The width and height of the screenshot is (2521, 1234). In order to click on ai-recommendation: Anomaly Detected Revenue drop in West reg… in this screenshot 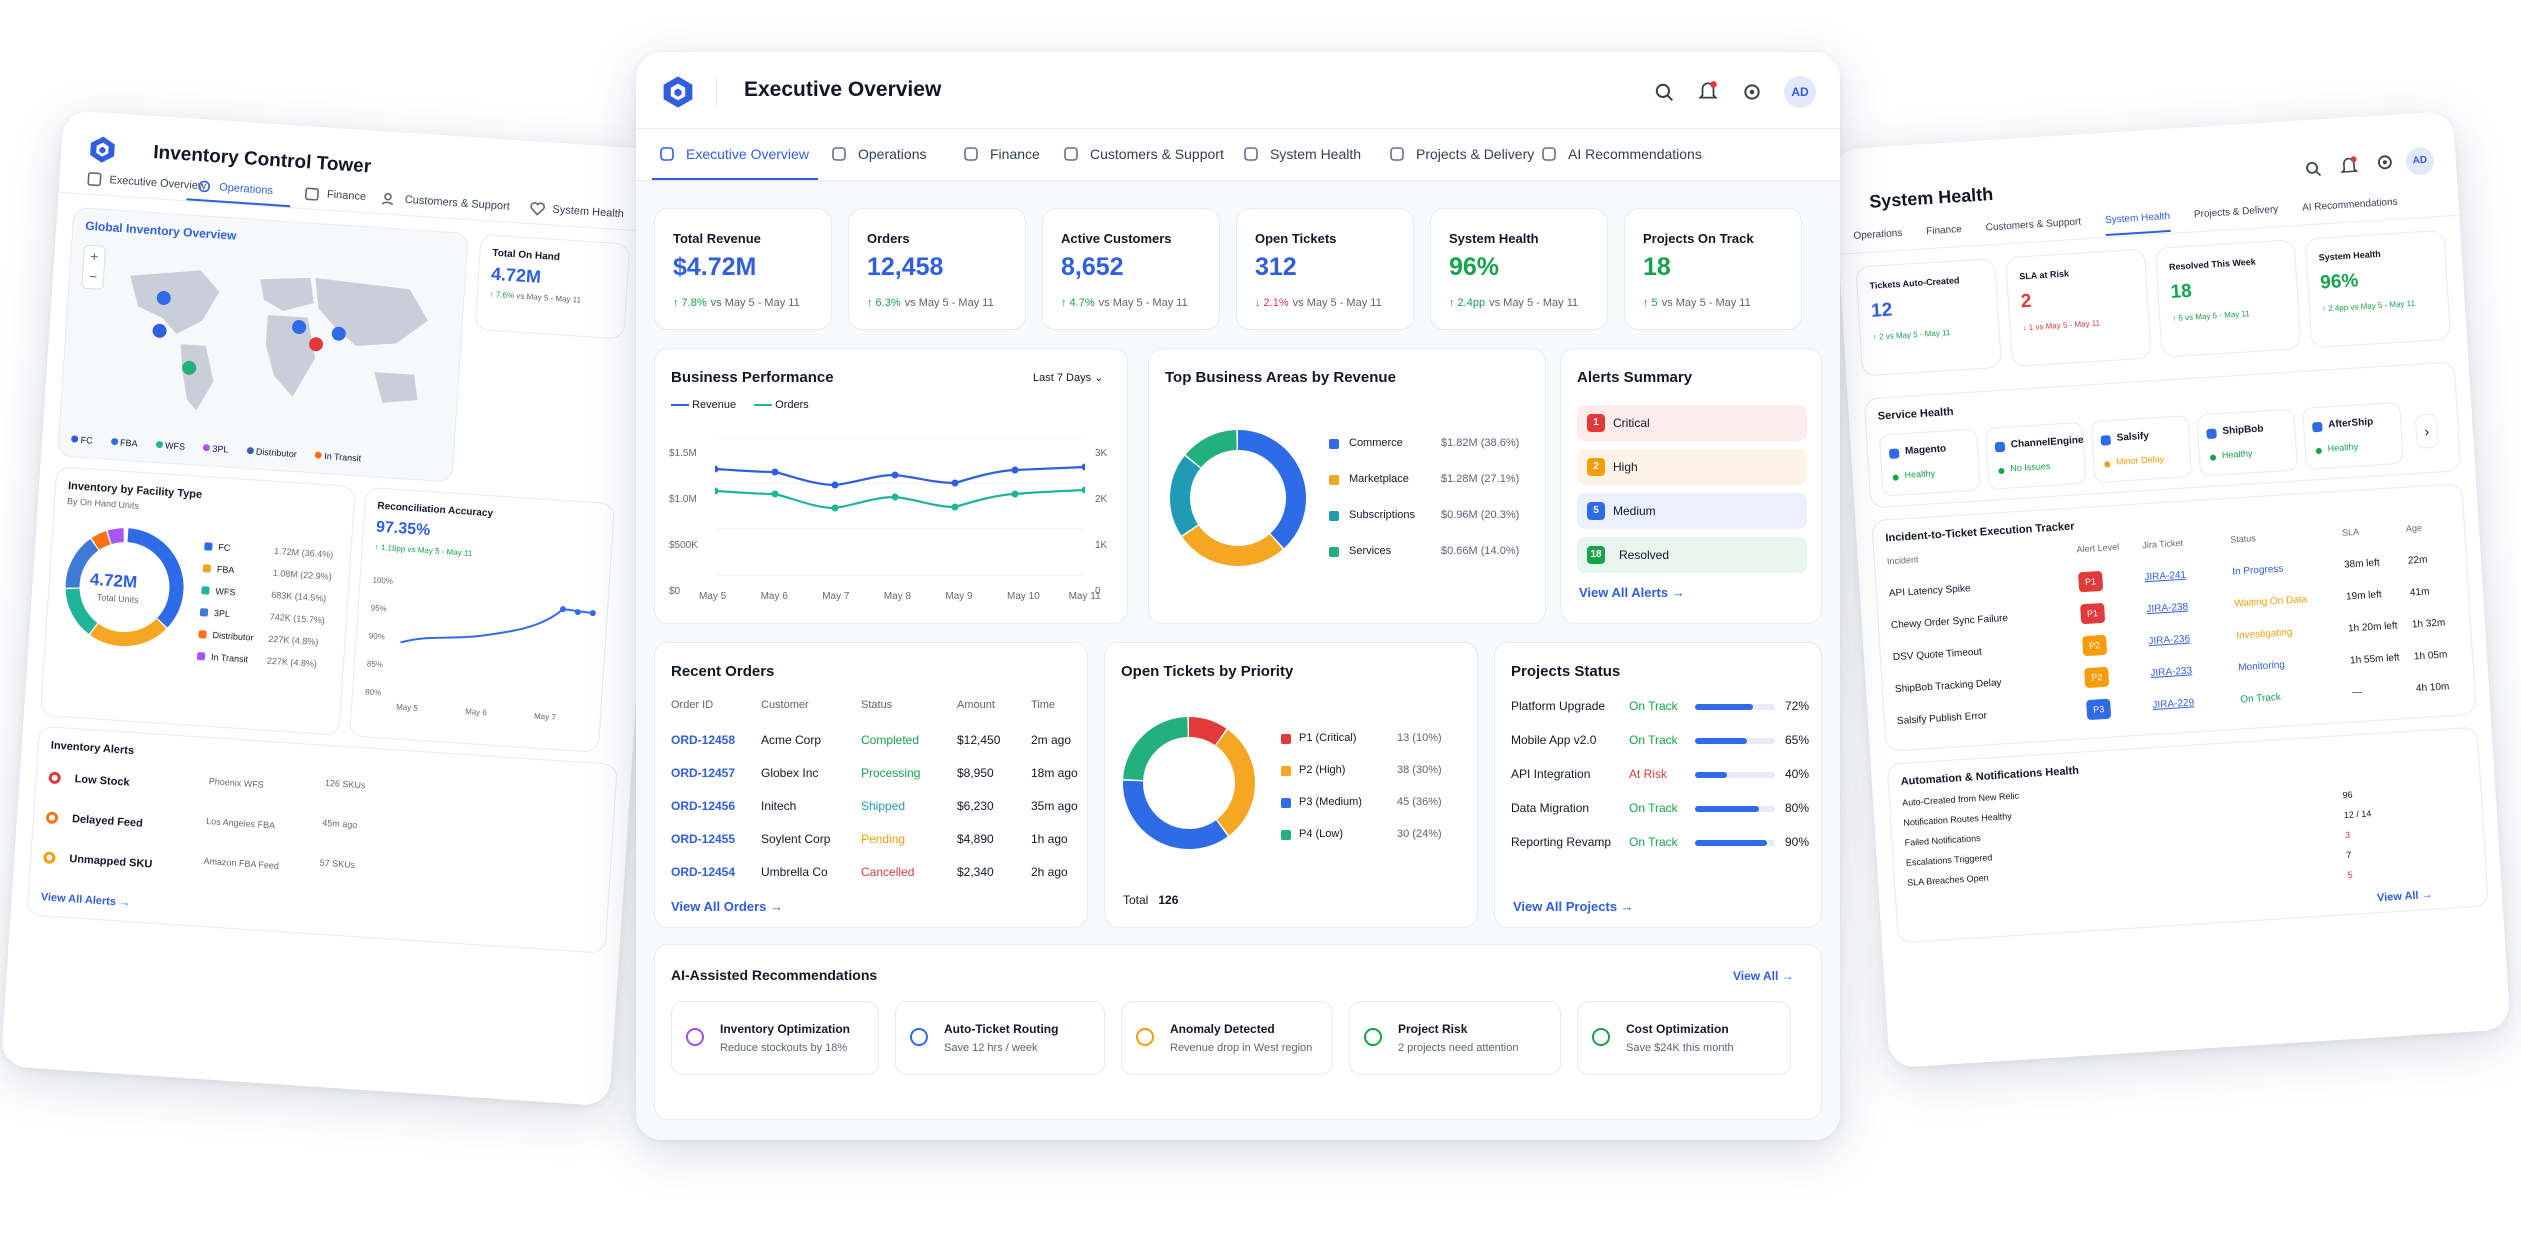, I will do `click(1227, 1038)`.